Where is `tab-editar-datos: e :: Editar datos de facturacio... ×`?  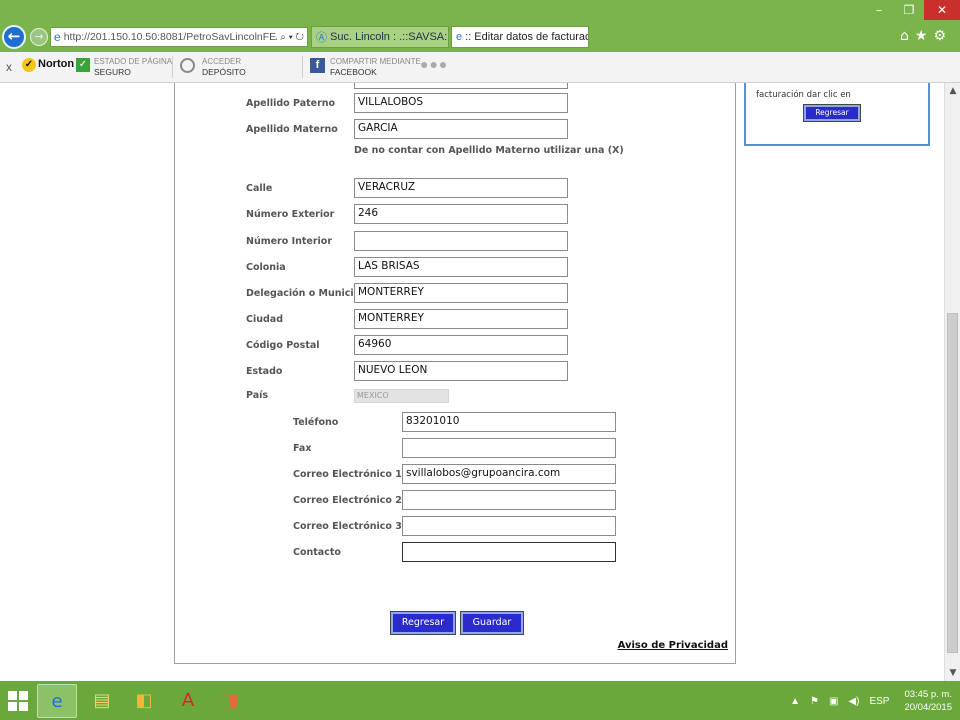 tab-editar-datos: e :: Editar datos de facturacio... × is located at coordinates (520, 37).